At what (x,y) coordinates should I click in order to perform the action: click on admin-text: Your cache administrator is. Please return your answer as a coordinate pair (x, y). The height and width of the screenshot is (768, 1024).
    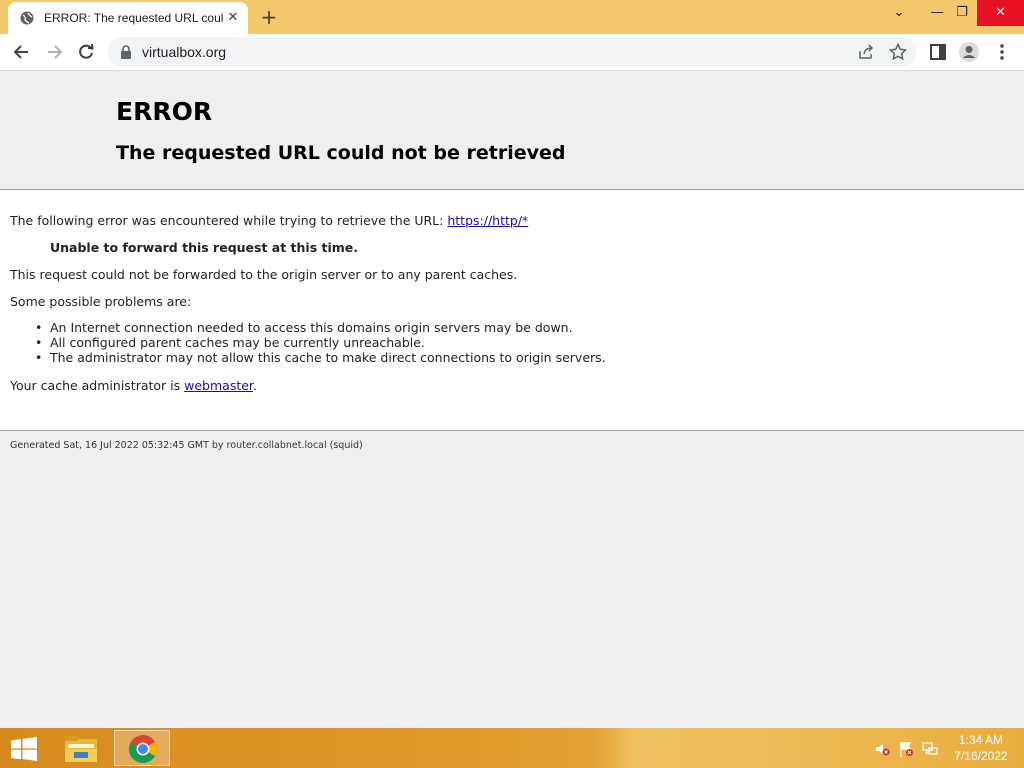
    Looking at the image, I should click on (95, 385).